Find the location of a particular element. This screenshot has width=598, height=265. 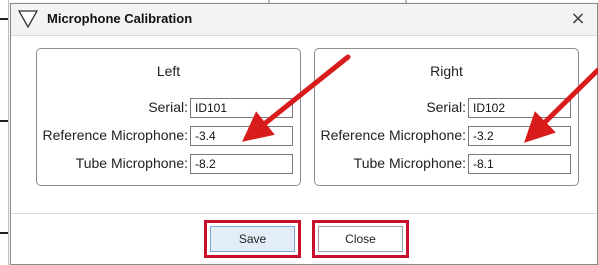

left-tube-mic-field is located at coordinates (241, 164).